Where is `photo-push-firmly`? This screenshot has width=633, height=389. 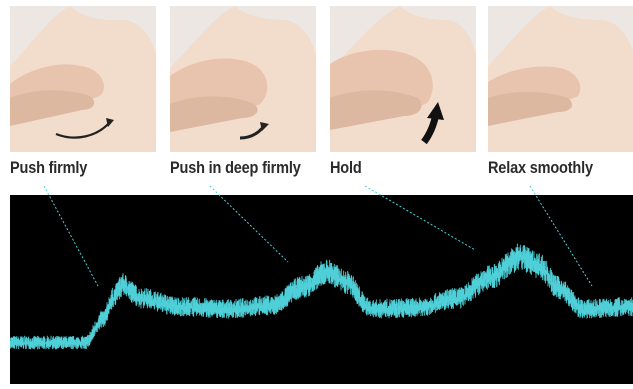
photo-push-firmly is located at coordinates (83, 79).